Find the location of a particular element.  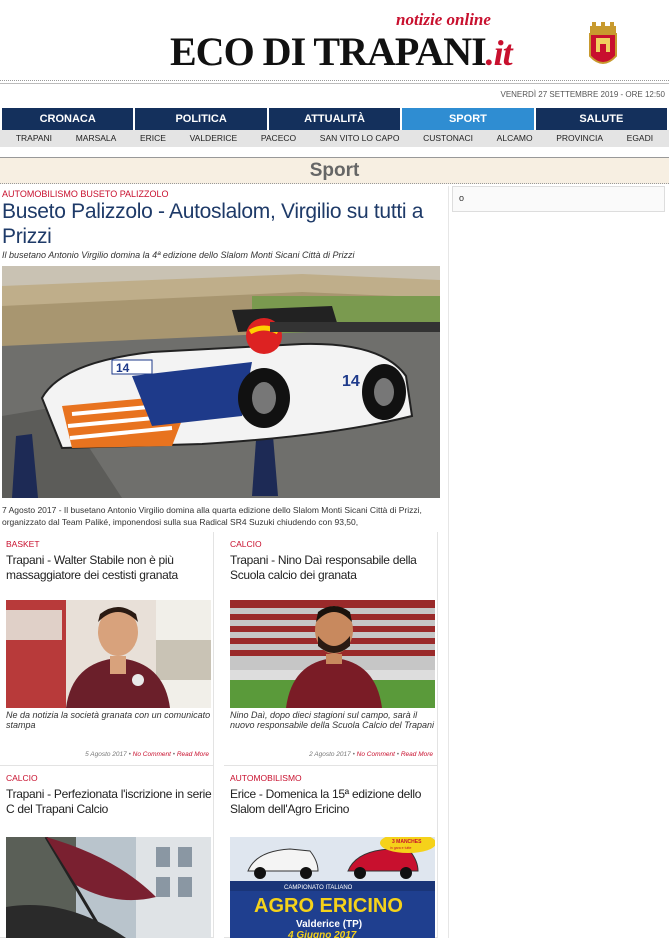

nav-salute: SALUTE is located at coordinates (601, 119).